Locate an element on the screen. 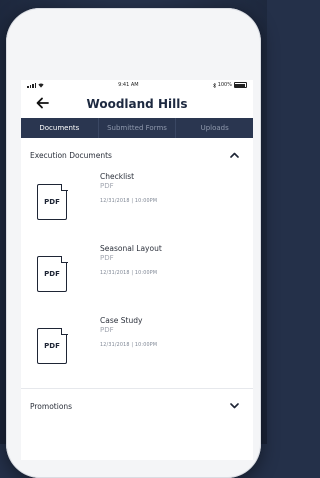 This screenshot has height=478, width=320. page-title: Woodland Hills is located at coordinates (137, 104).